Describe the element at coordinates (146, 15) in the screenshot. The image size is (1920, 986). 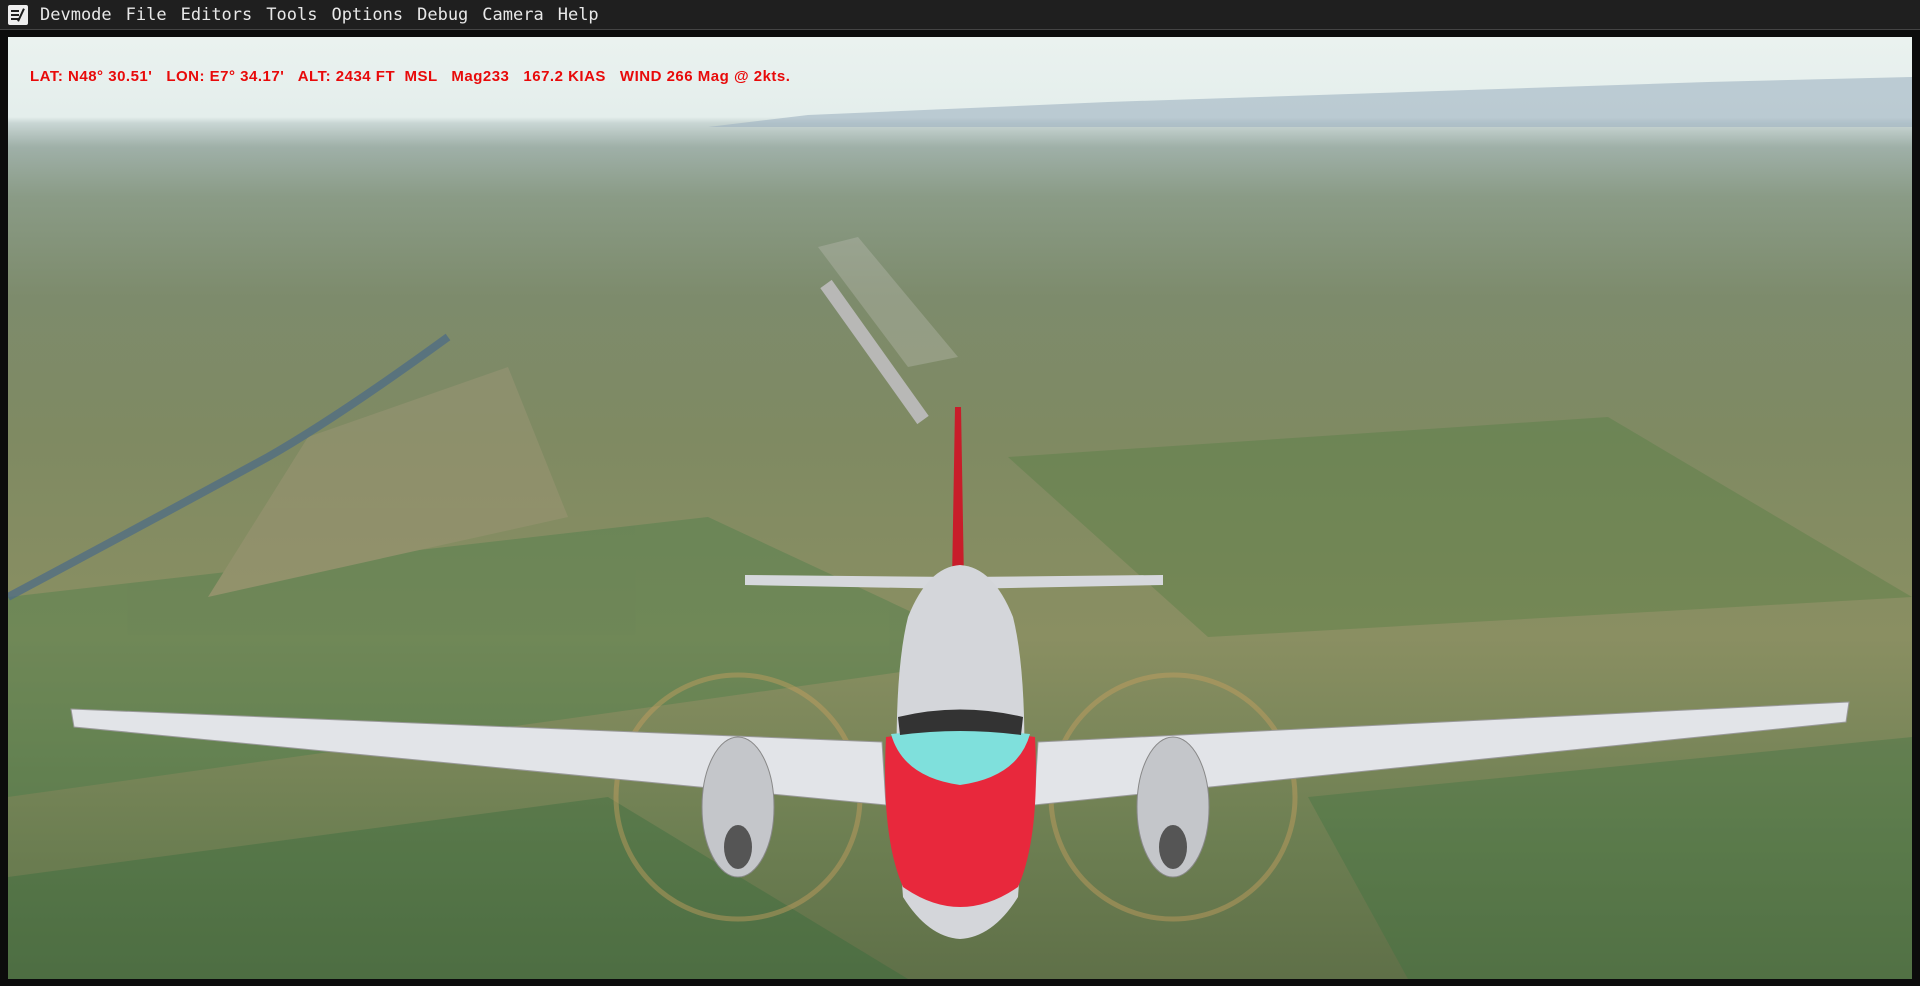
I see `menu-file: File` at that location.